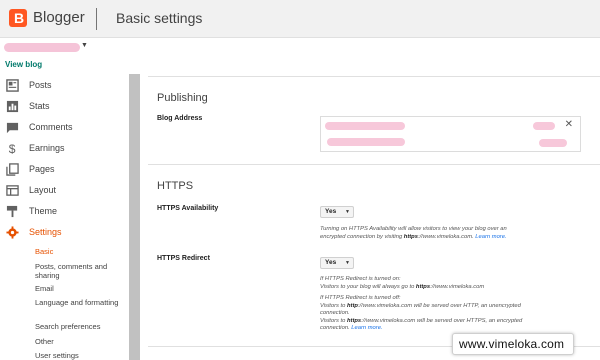 This screenshot has height=360, width=600. What do you see at coordinates (80, 341) in the screenshot?
I see `settings-sub-other: Other` at bounding box center [80, 341].